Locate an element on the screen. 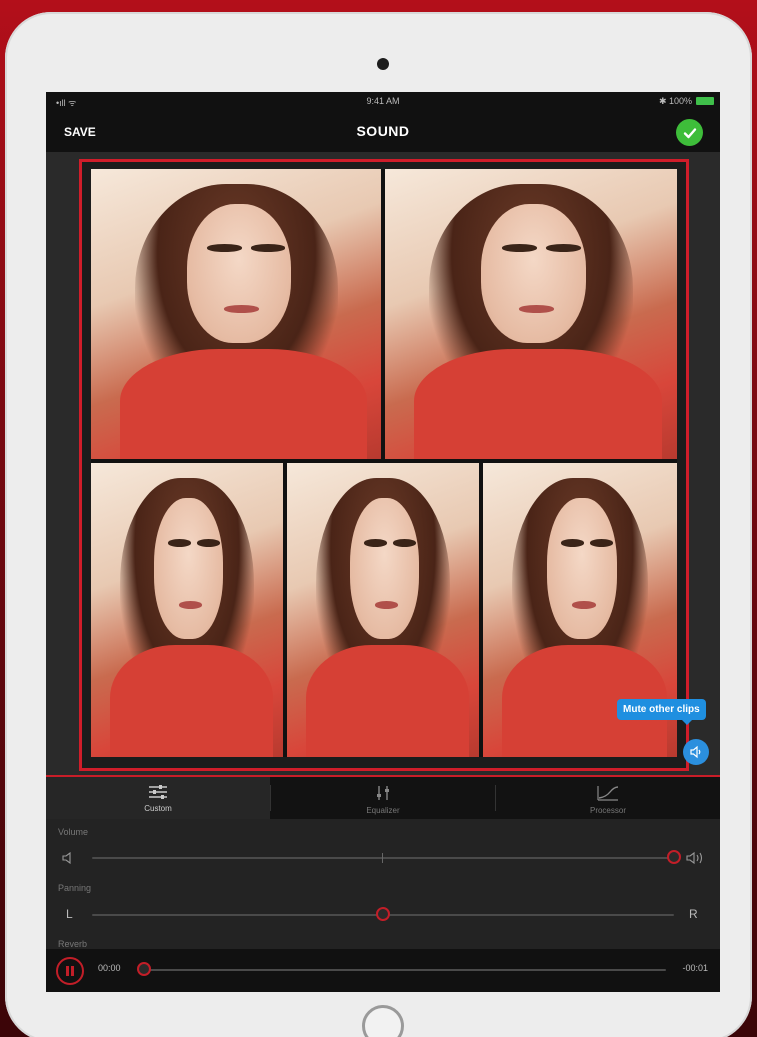 The image size is (757, 1037). done-button is located at coordinates (689, 132).